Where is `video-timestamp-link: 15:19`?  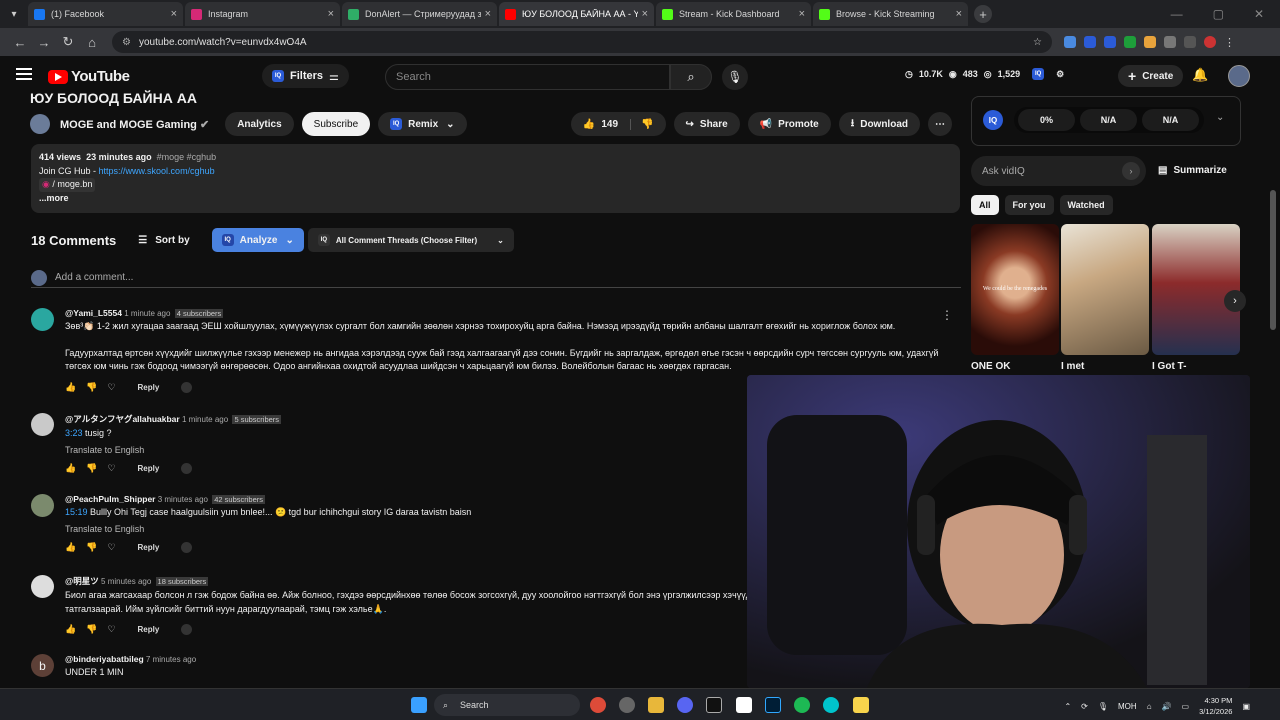
video-timestamp-link: 15:19 is located at coordinates (76, 512).